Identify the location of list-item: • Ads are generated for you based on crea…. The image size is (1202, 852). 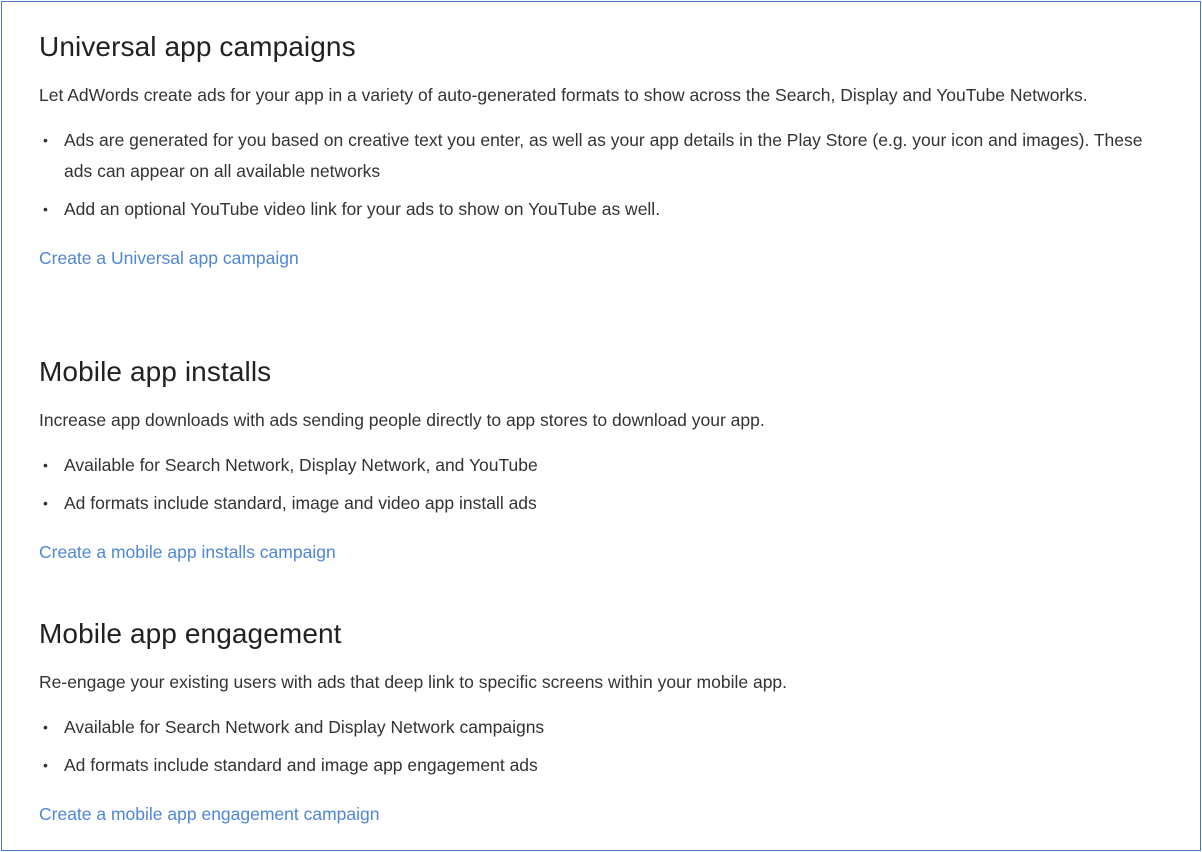
(604, 156).